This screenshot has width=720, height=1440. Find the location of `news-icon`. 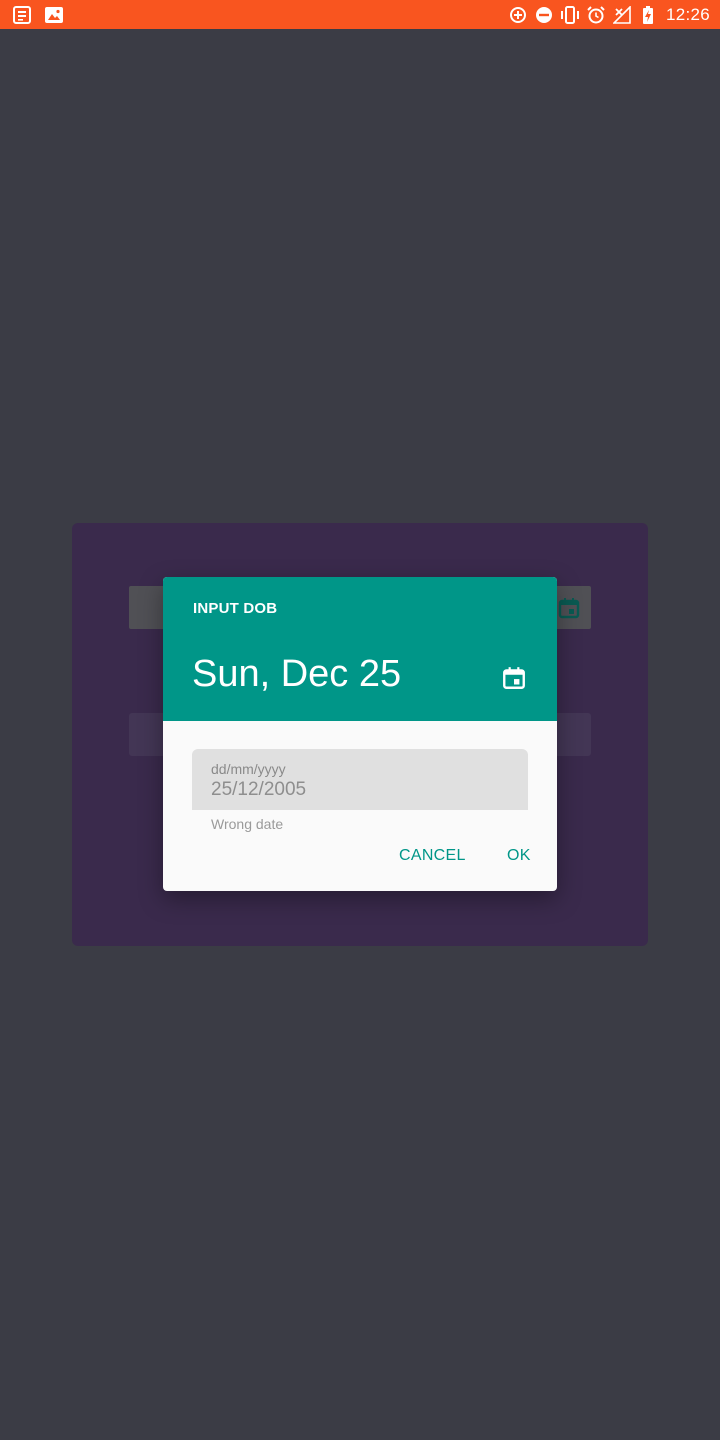

news-icon is located at coordinates (22, 15).